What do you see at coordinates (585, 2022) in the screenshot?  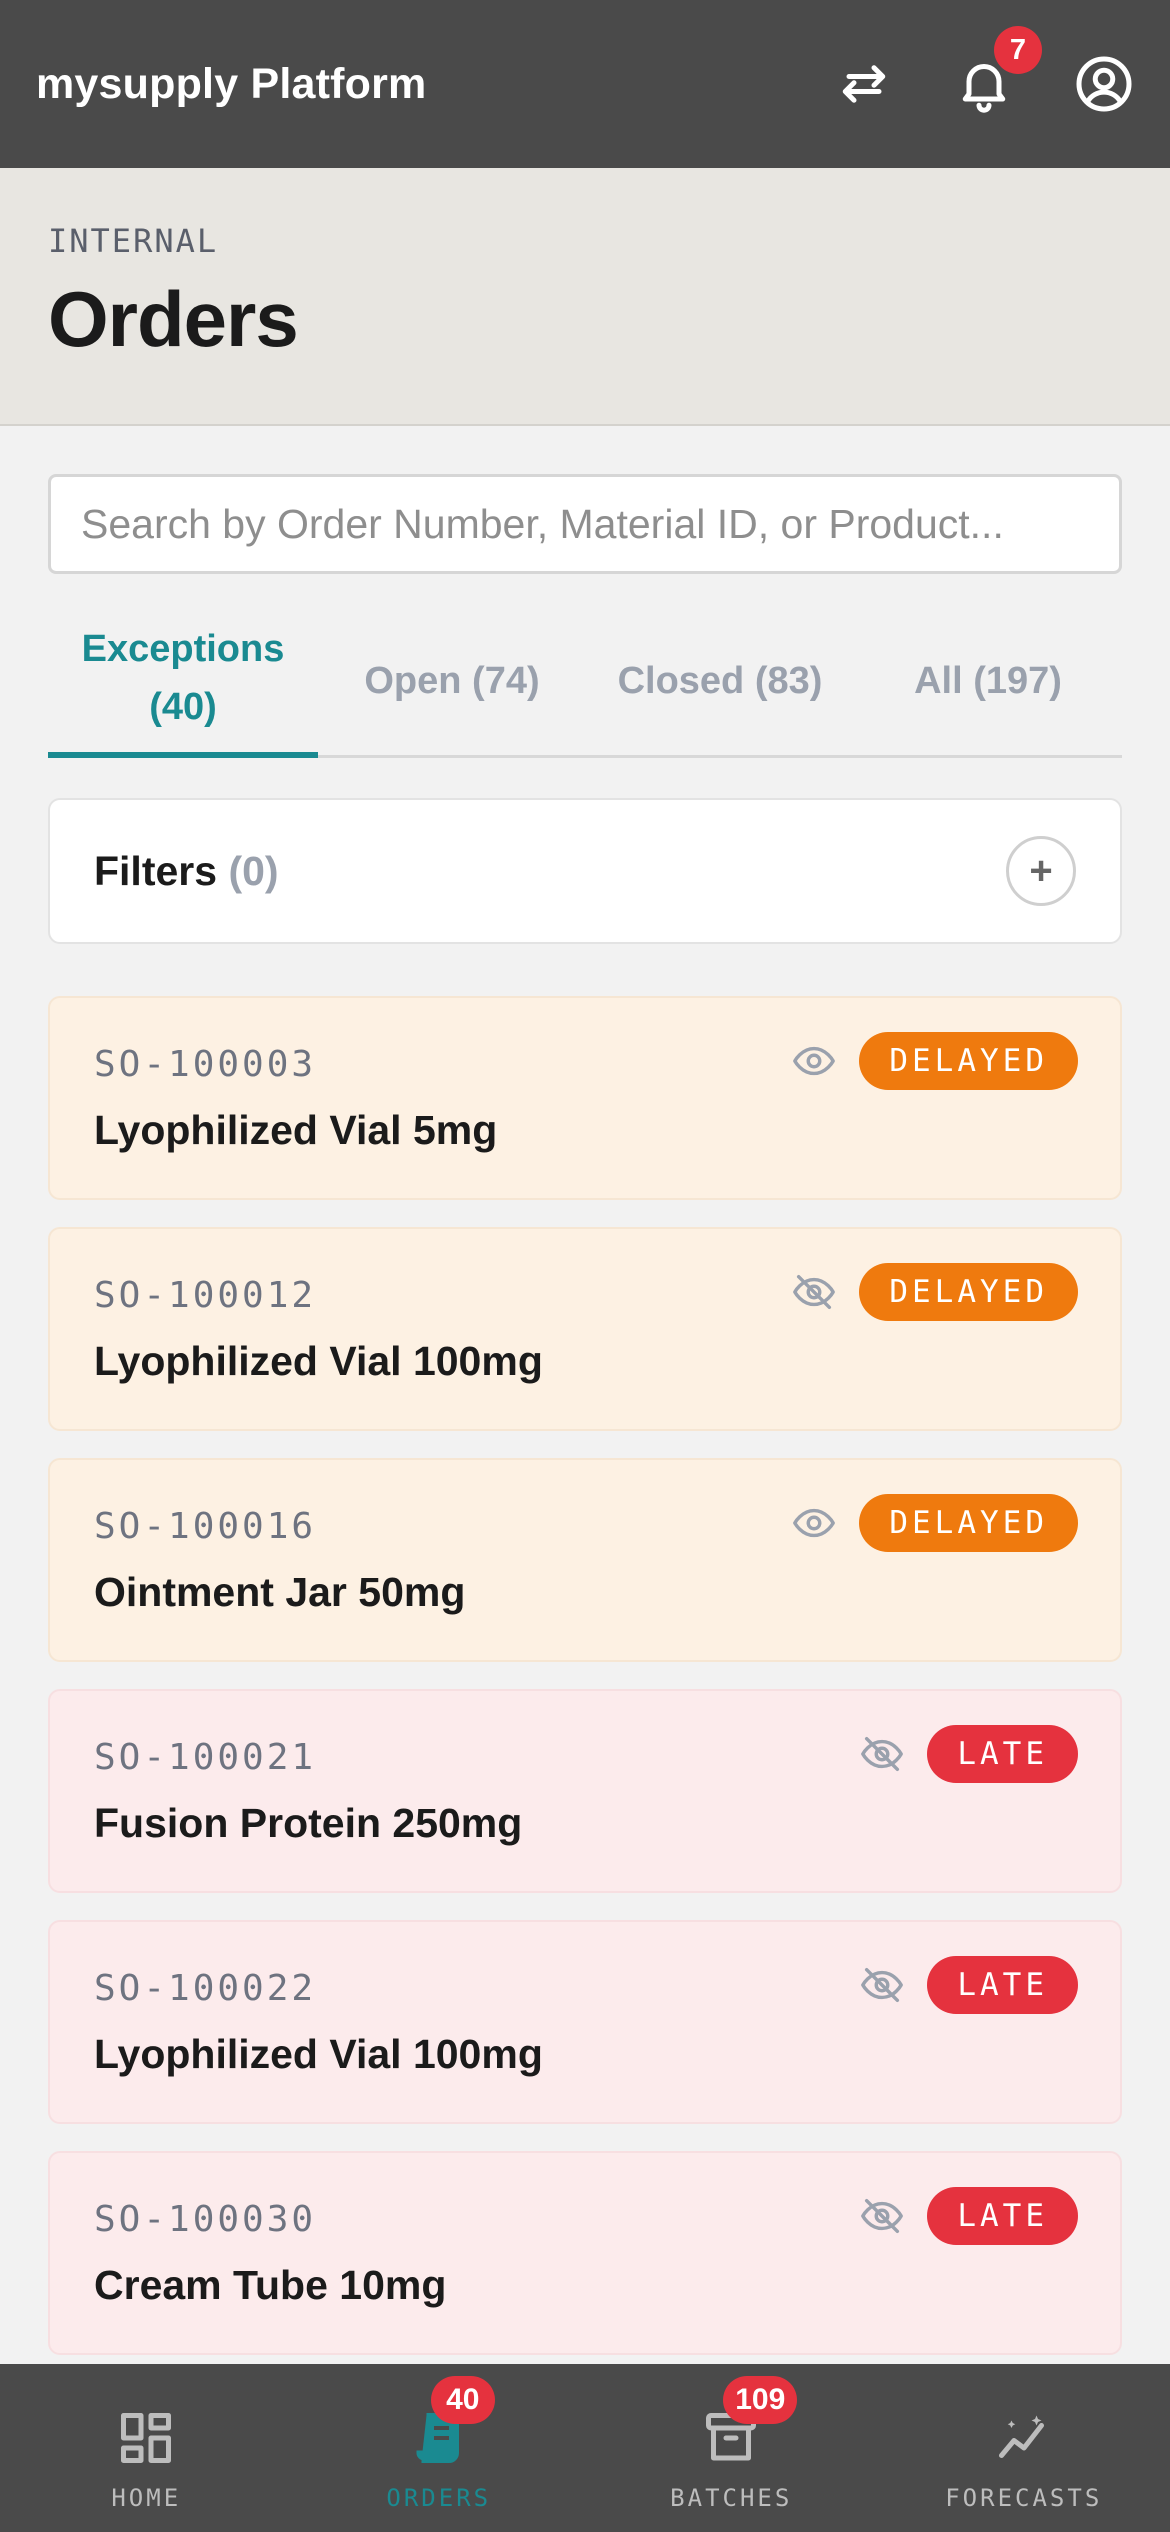 I see `order-card: SO-100022 Lyophilized Vial 100mg LATE` at bounding box center [585, 2022].